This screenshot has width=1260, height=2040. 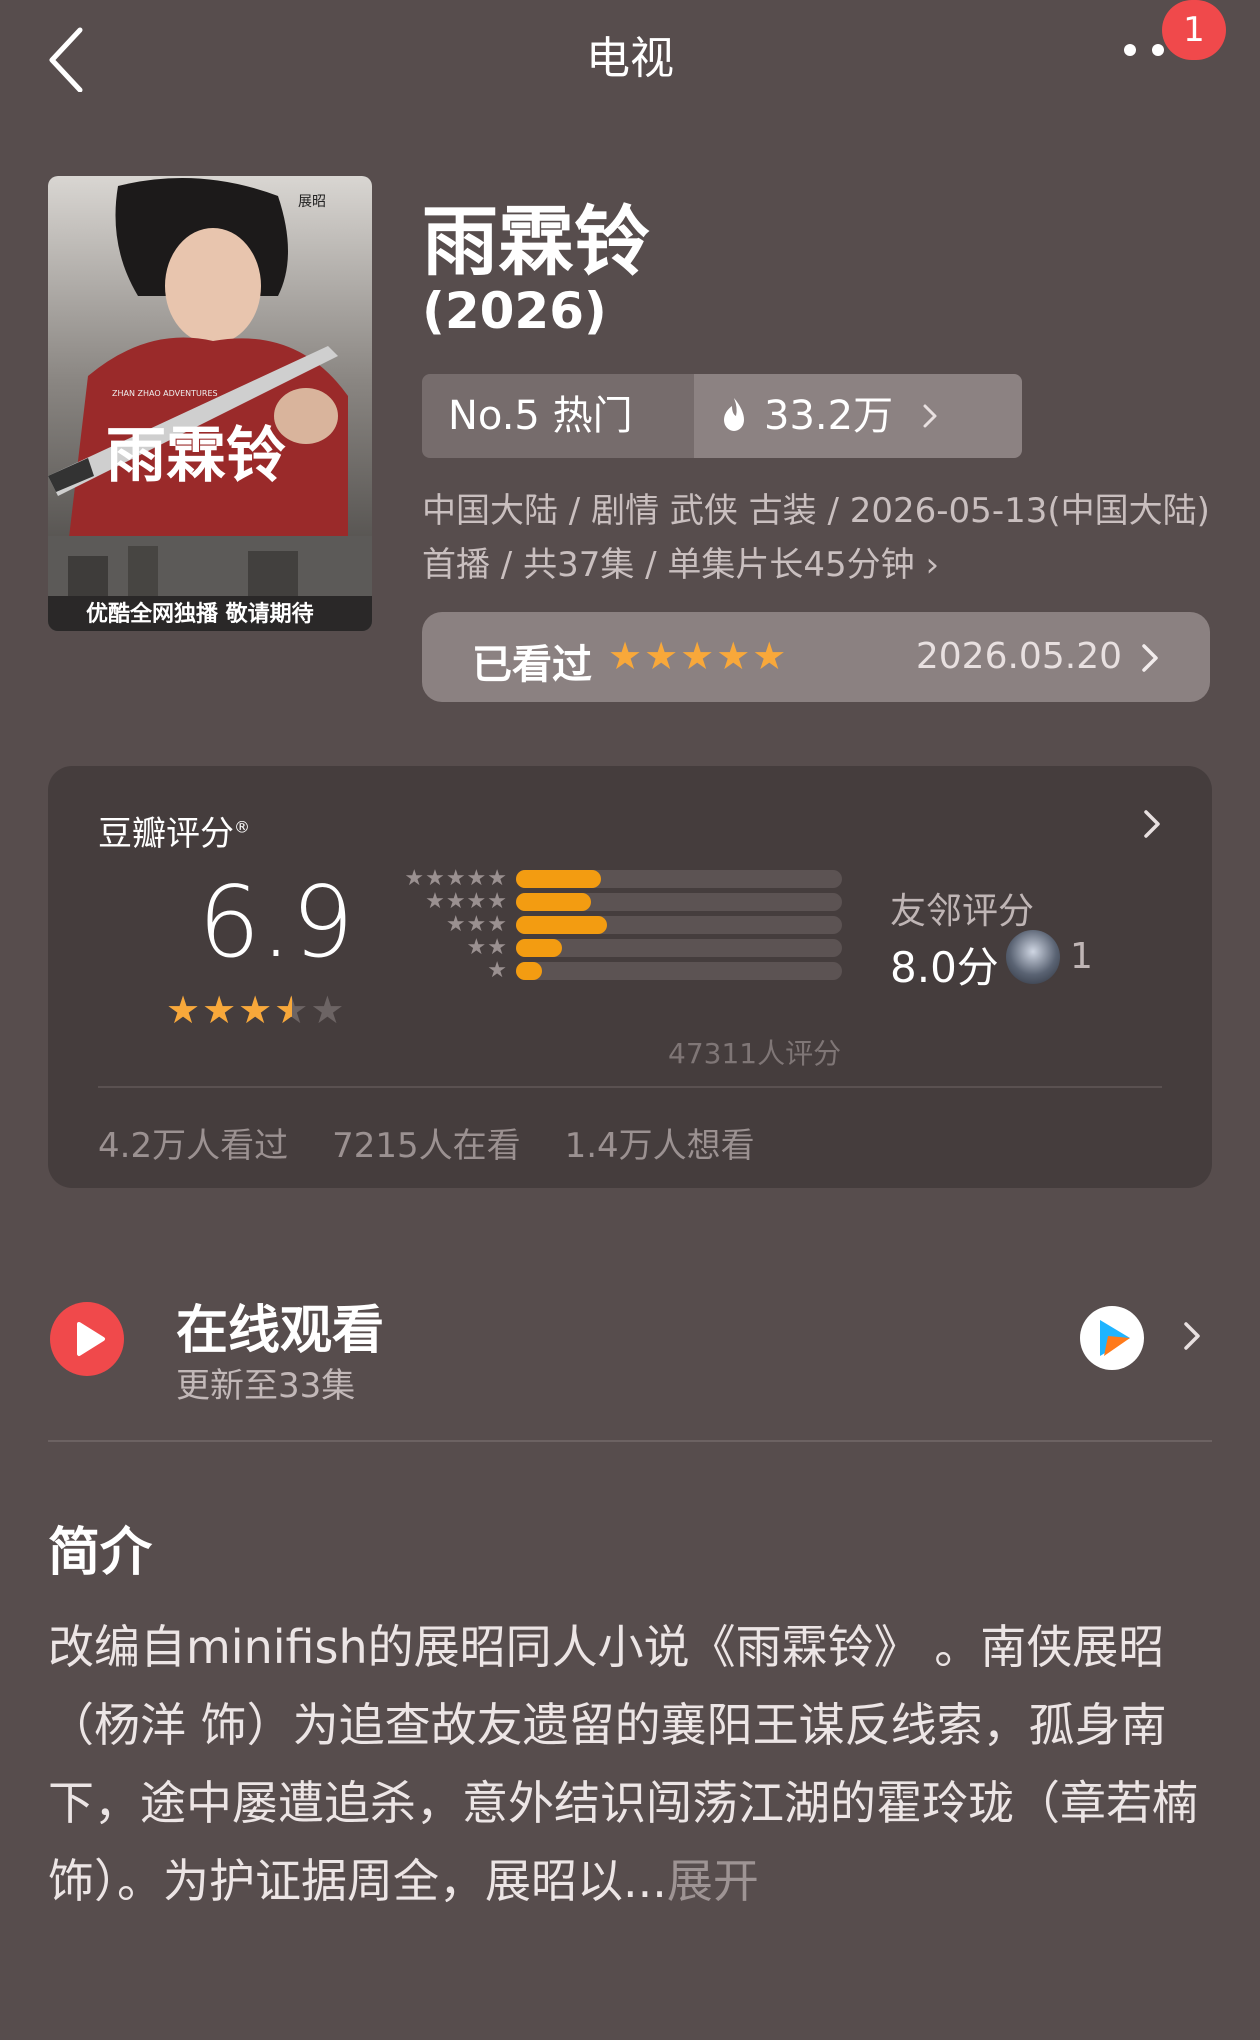 I want to click on heat-section: 33.2万, so click(x=858, y=416).